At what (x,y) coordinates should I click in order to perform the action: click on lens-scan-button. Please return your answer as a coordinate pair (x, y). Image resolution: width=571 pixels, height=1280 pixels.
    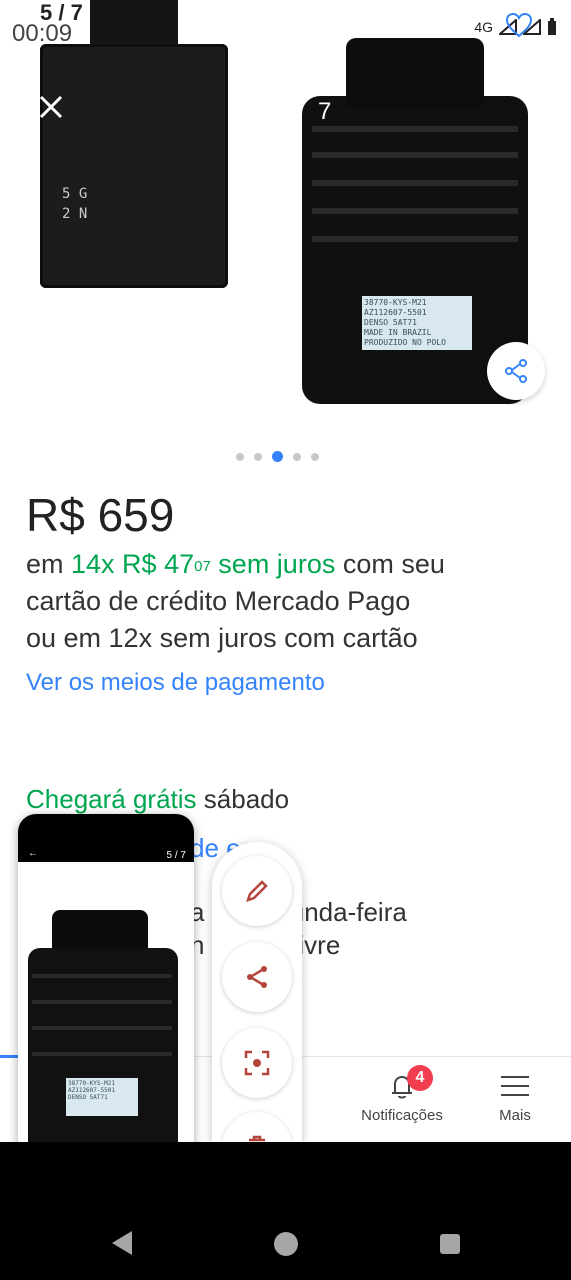
    Looking at the image, I should click on (257, 1063).